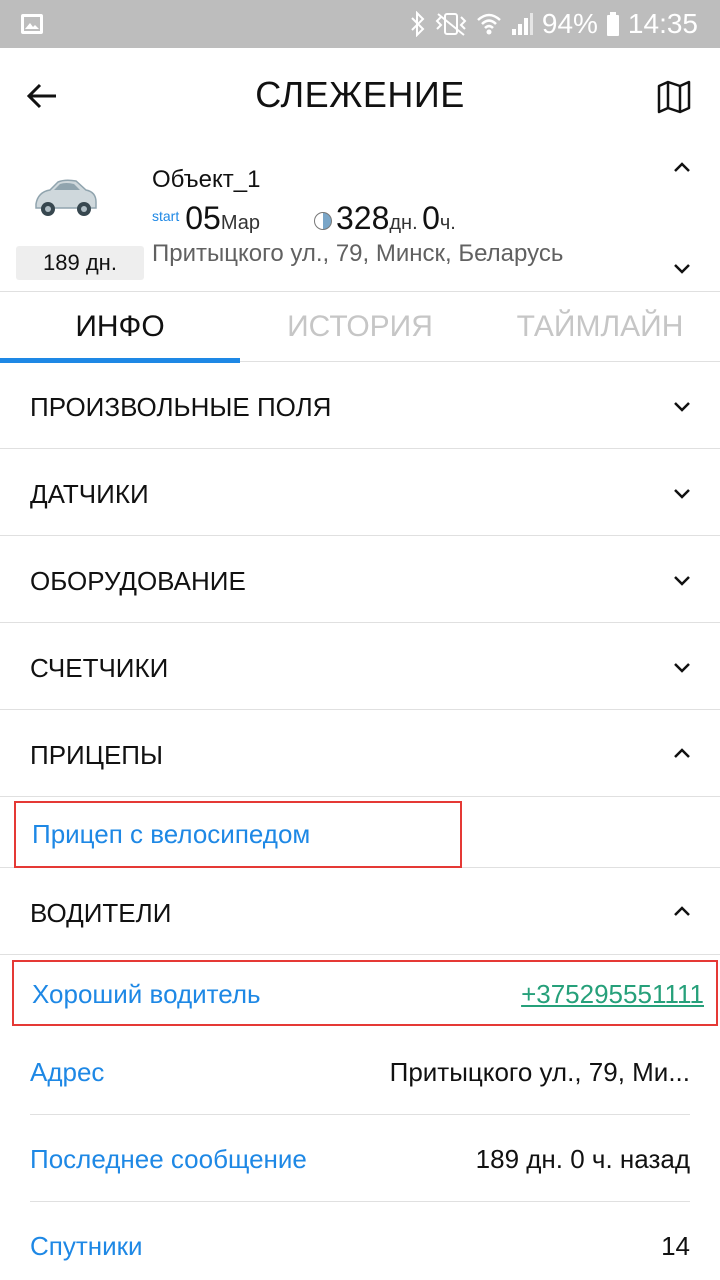 This screenshot has width=720, height=1280. I want to click on trailer-row: Прицеп с велосипедом, so click(360, 832).